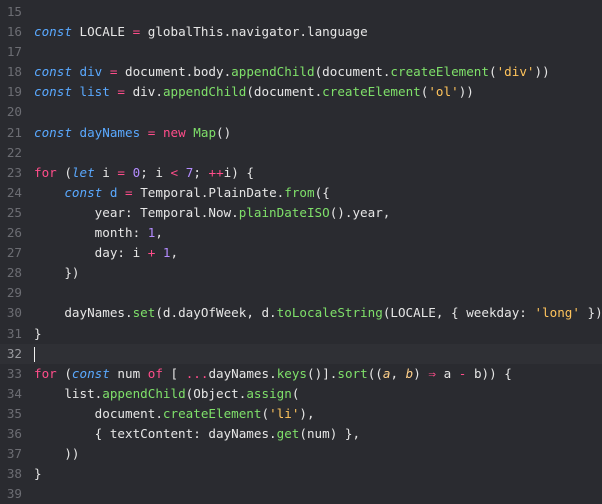 The image size is (602, 504). Describe the element at coordinates (201, 172) in the screenshot. I see `code-token: ;` at that location.